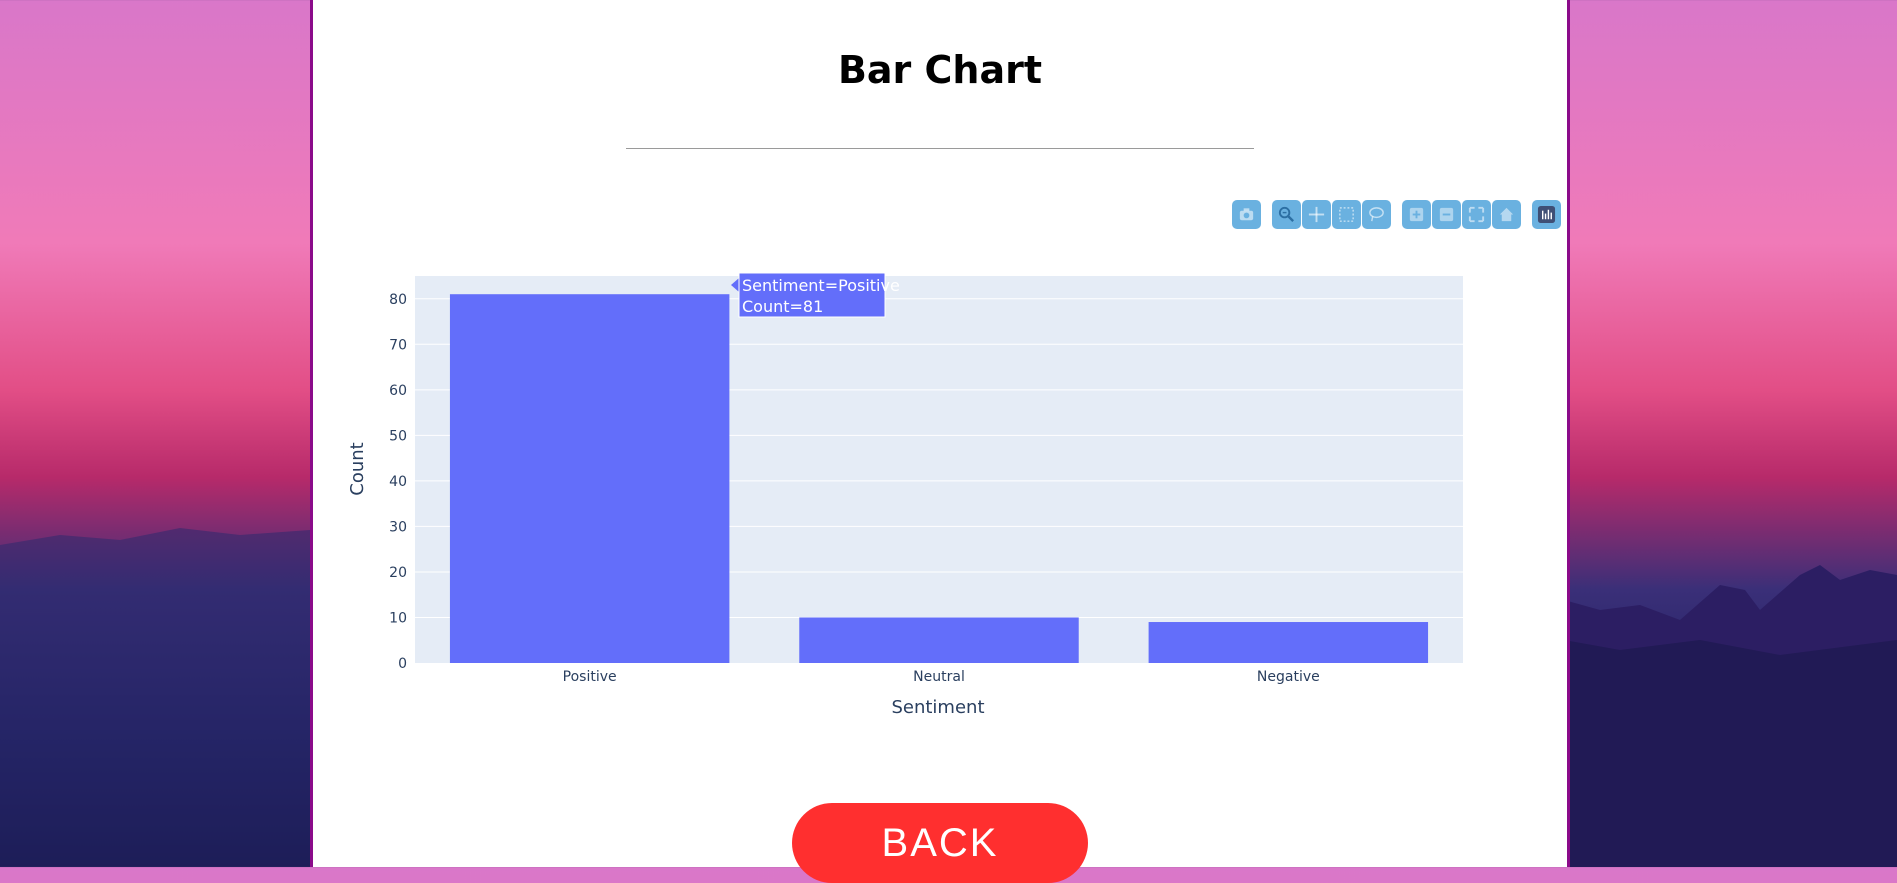  What do you see at coordinates (821, 285) in the screenshot?
I see `tooltip-line-1: Sentiment=Positive` at bounding box center [821, 285].